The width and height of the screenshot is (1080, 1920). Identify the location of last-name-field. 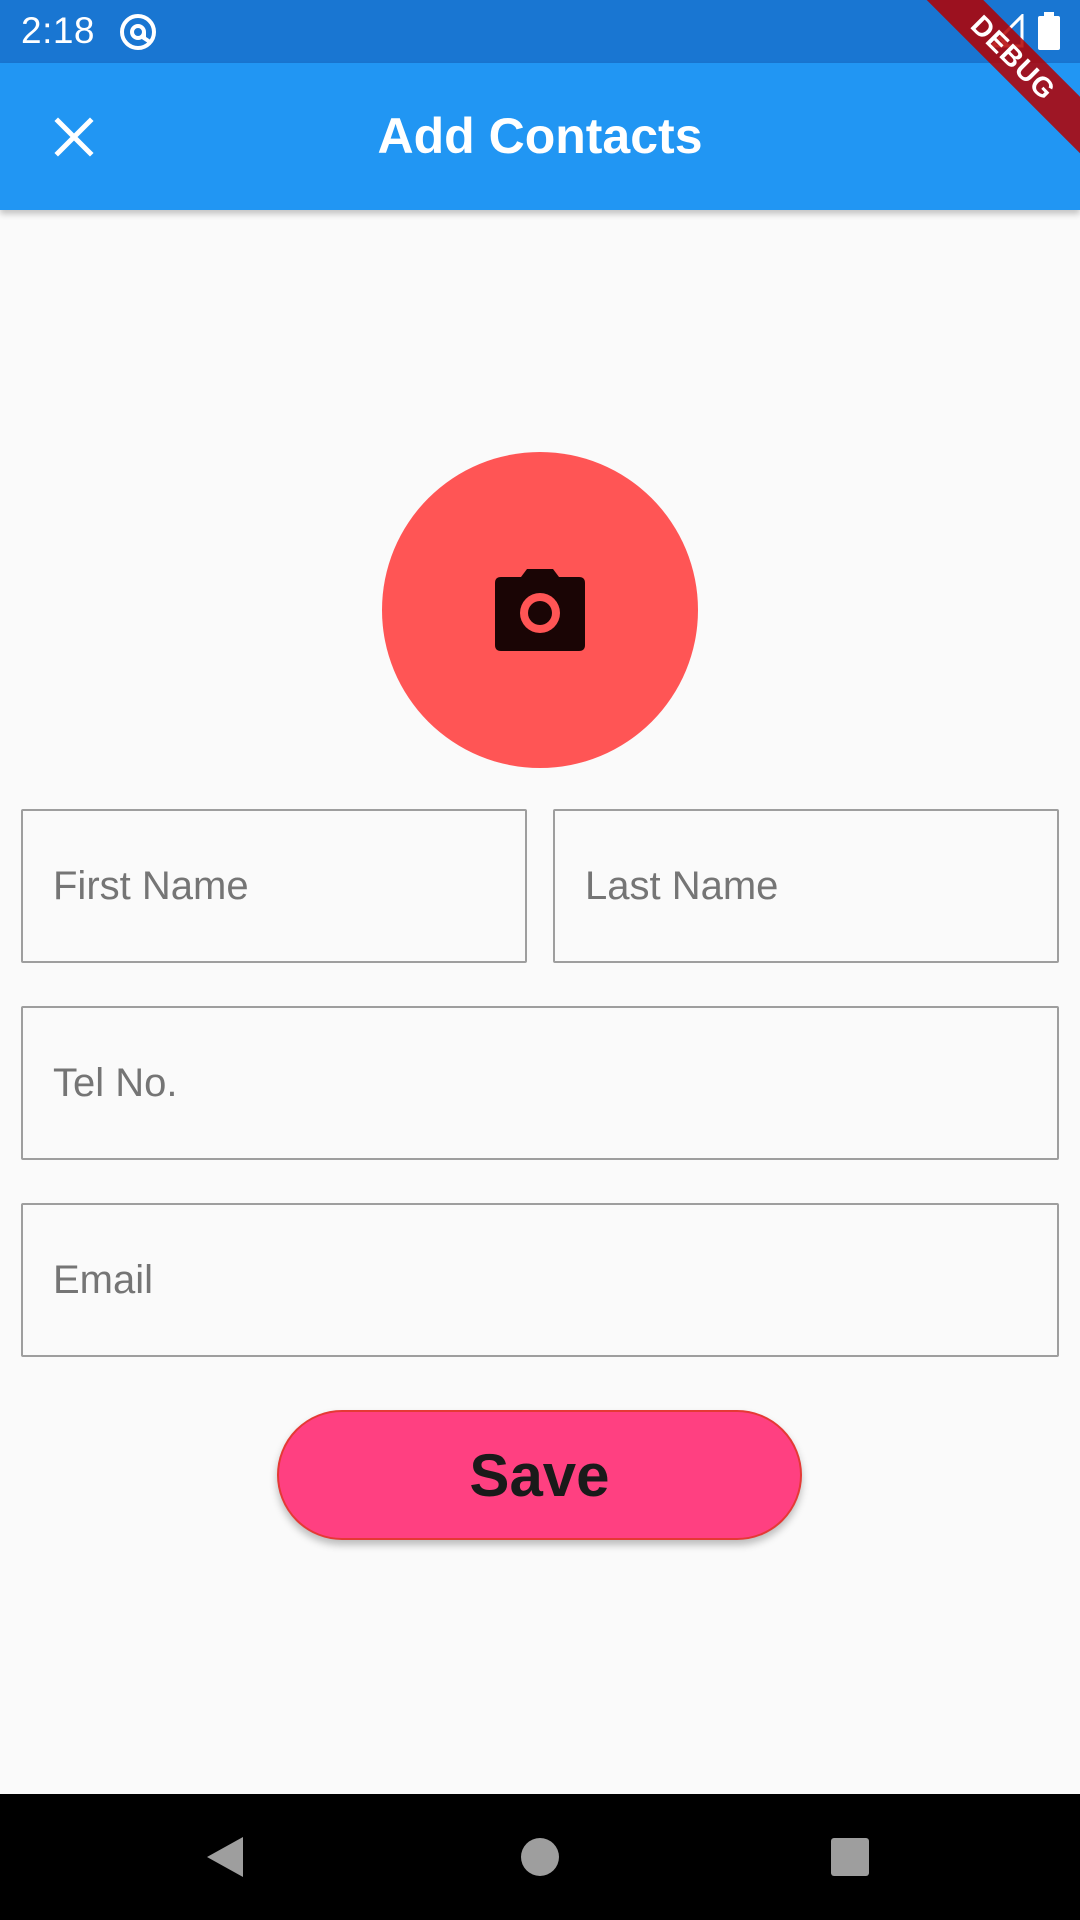
(806, 886).